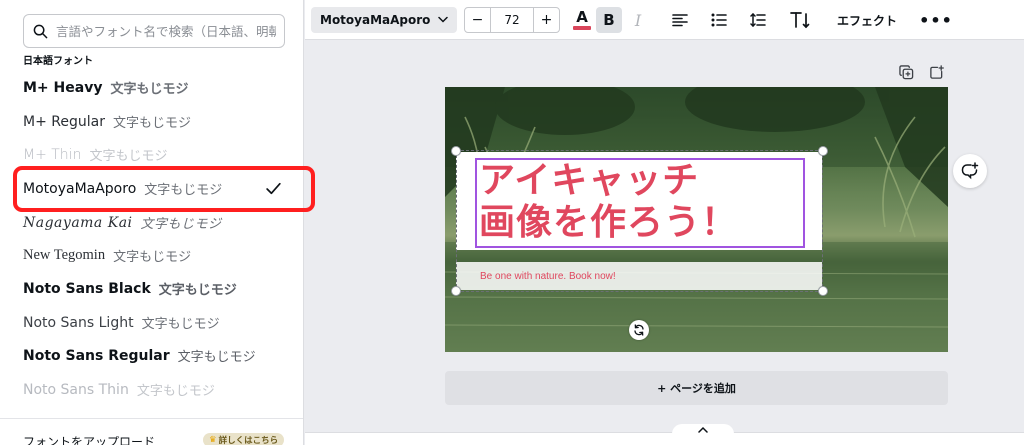 This screenshot has width=1024, height=445. I want to click on font-name: Noto Sans Black, so click(87, 288).